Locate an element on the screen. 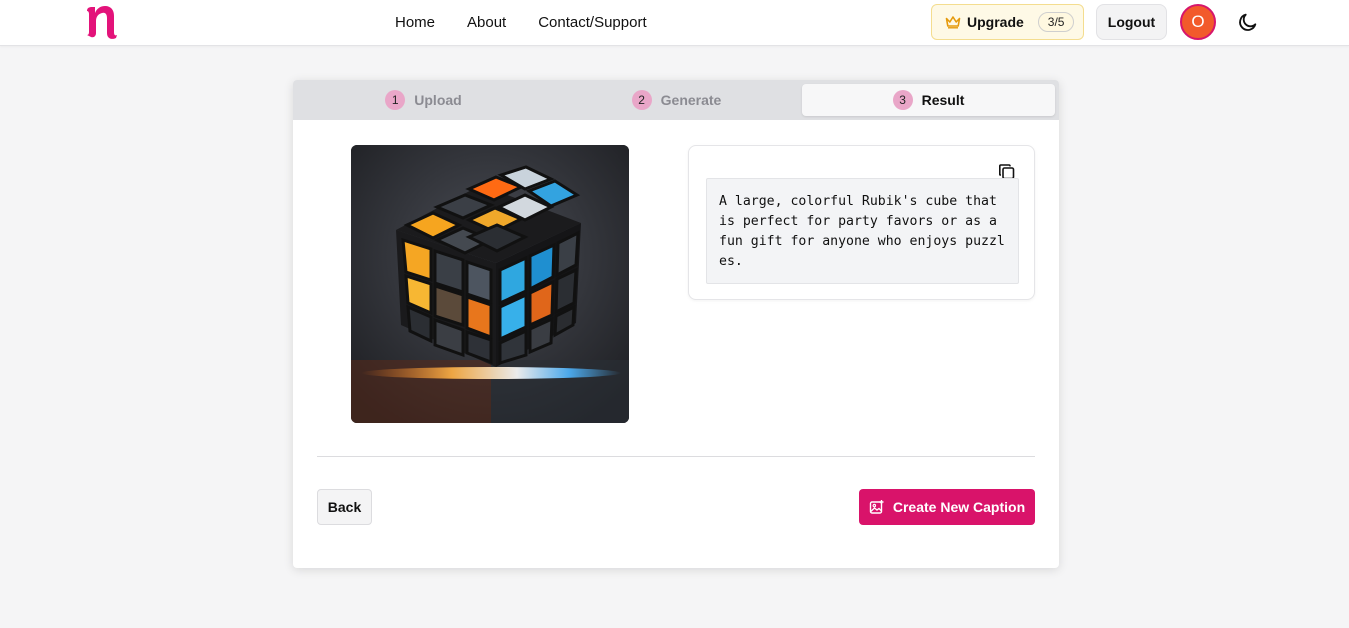 The image size is (1349, 628). upgrade-label: Upgrade is located at coordinates (995, 22).